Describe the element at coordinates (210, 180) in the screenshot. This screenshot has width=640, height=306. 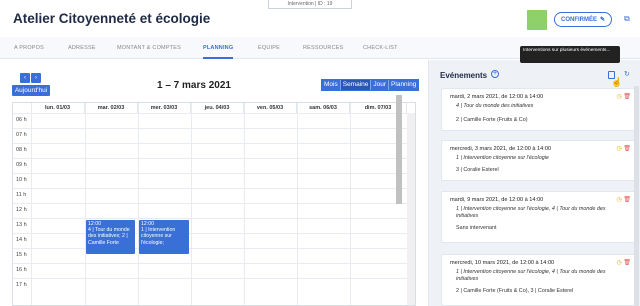
I see `hour-row: 10 h` at that location.